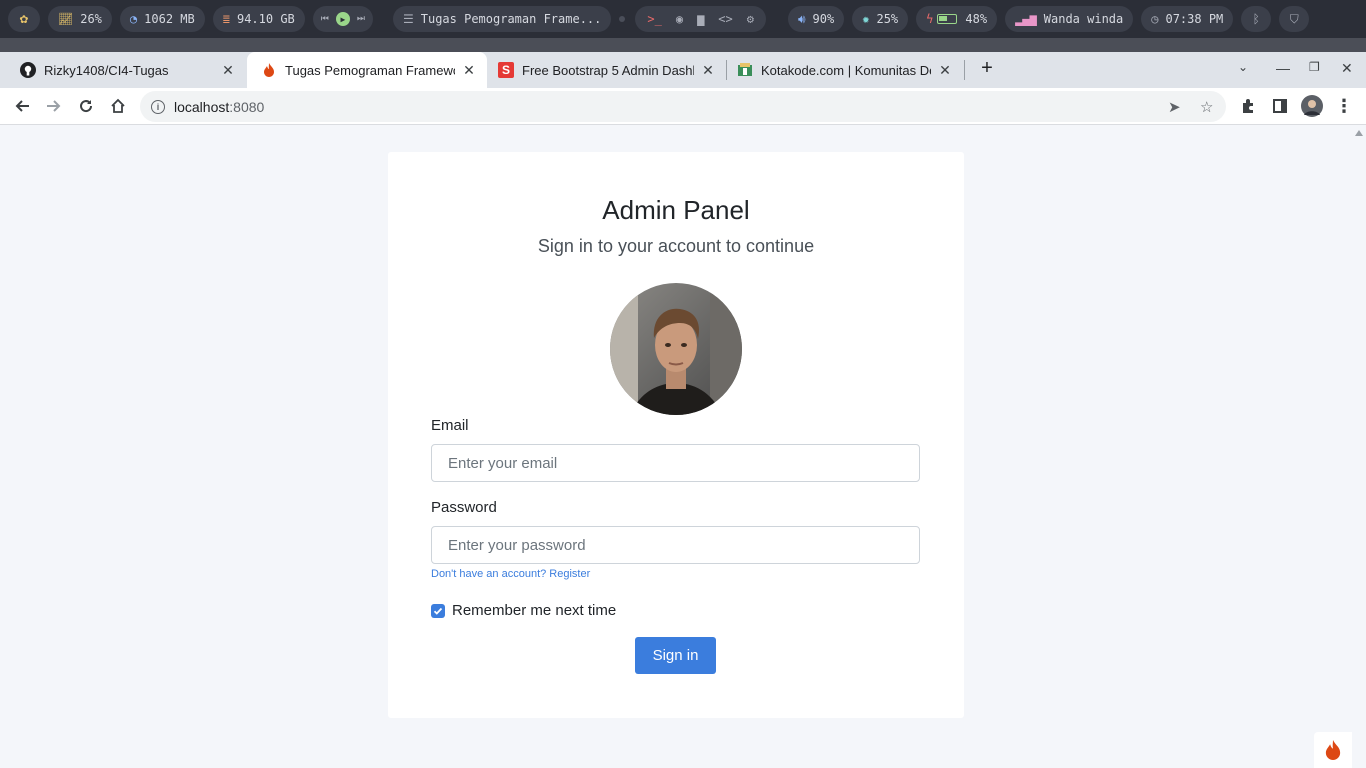 This screenshot has height=768, width=1366. What do you see at coordinates (361, 19) in the screenshot?
I see `next-track-icon: ⏭` at bounding box center [361, 19].